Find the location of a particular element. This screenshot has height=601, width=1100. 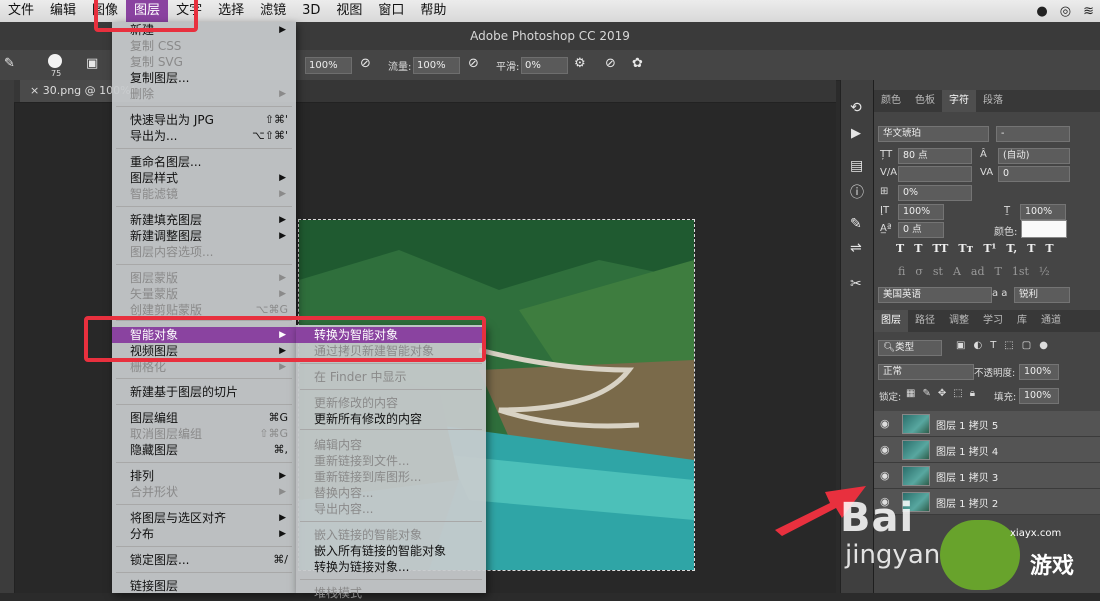

brush-panel-icon: ✎ is located at coordinates (856, 224).